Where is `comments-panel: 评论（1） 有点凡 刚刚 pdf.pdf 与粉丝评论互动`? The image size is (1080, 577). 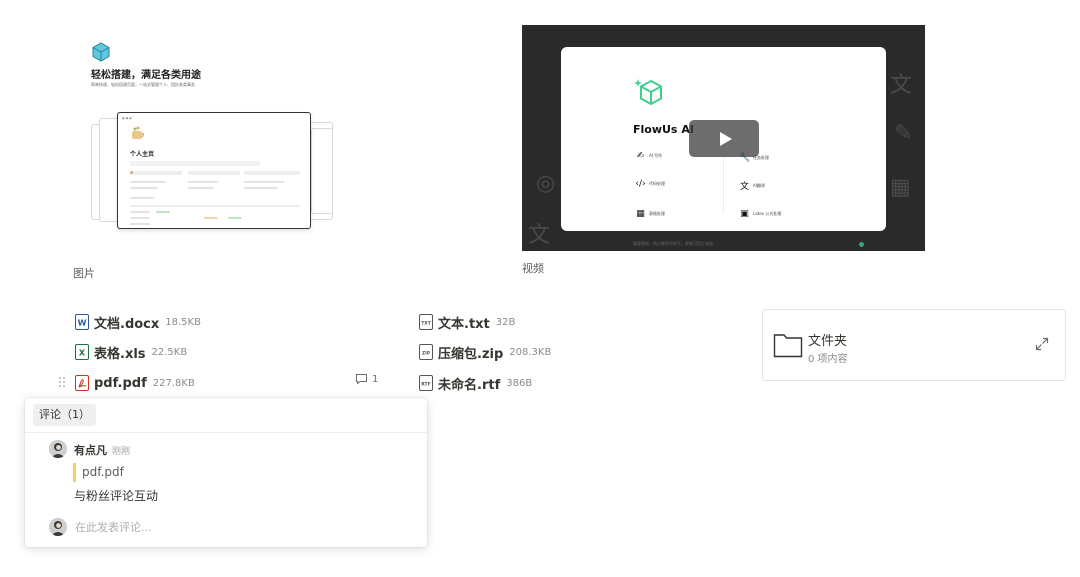
comments-panel: 评论（1） 有点凡 刚刚 pdf.pdf 与粉丝评论互动 is located at coordinates (226, 472).